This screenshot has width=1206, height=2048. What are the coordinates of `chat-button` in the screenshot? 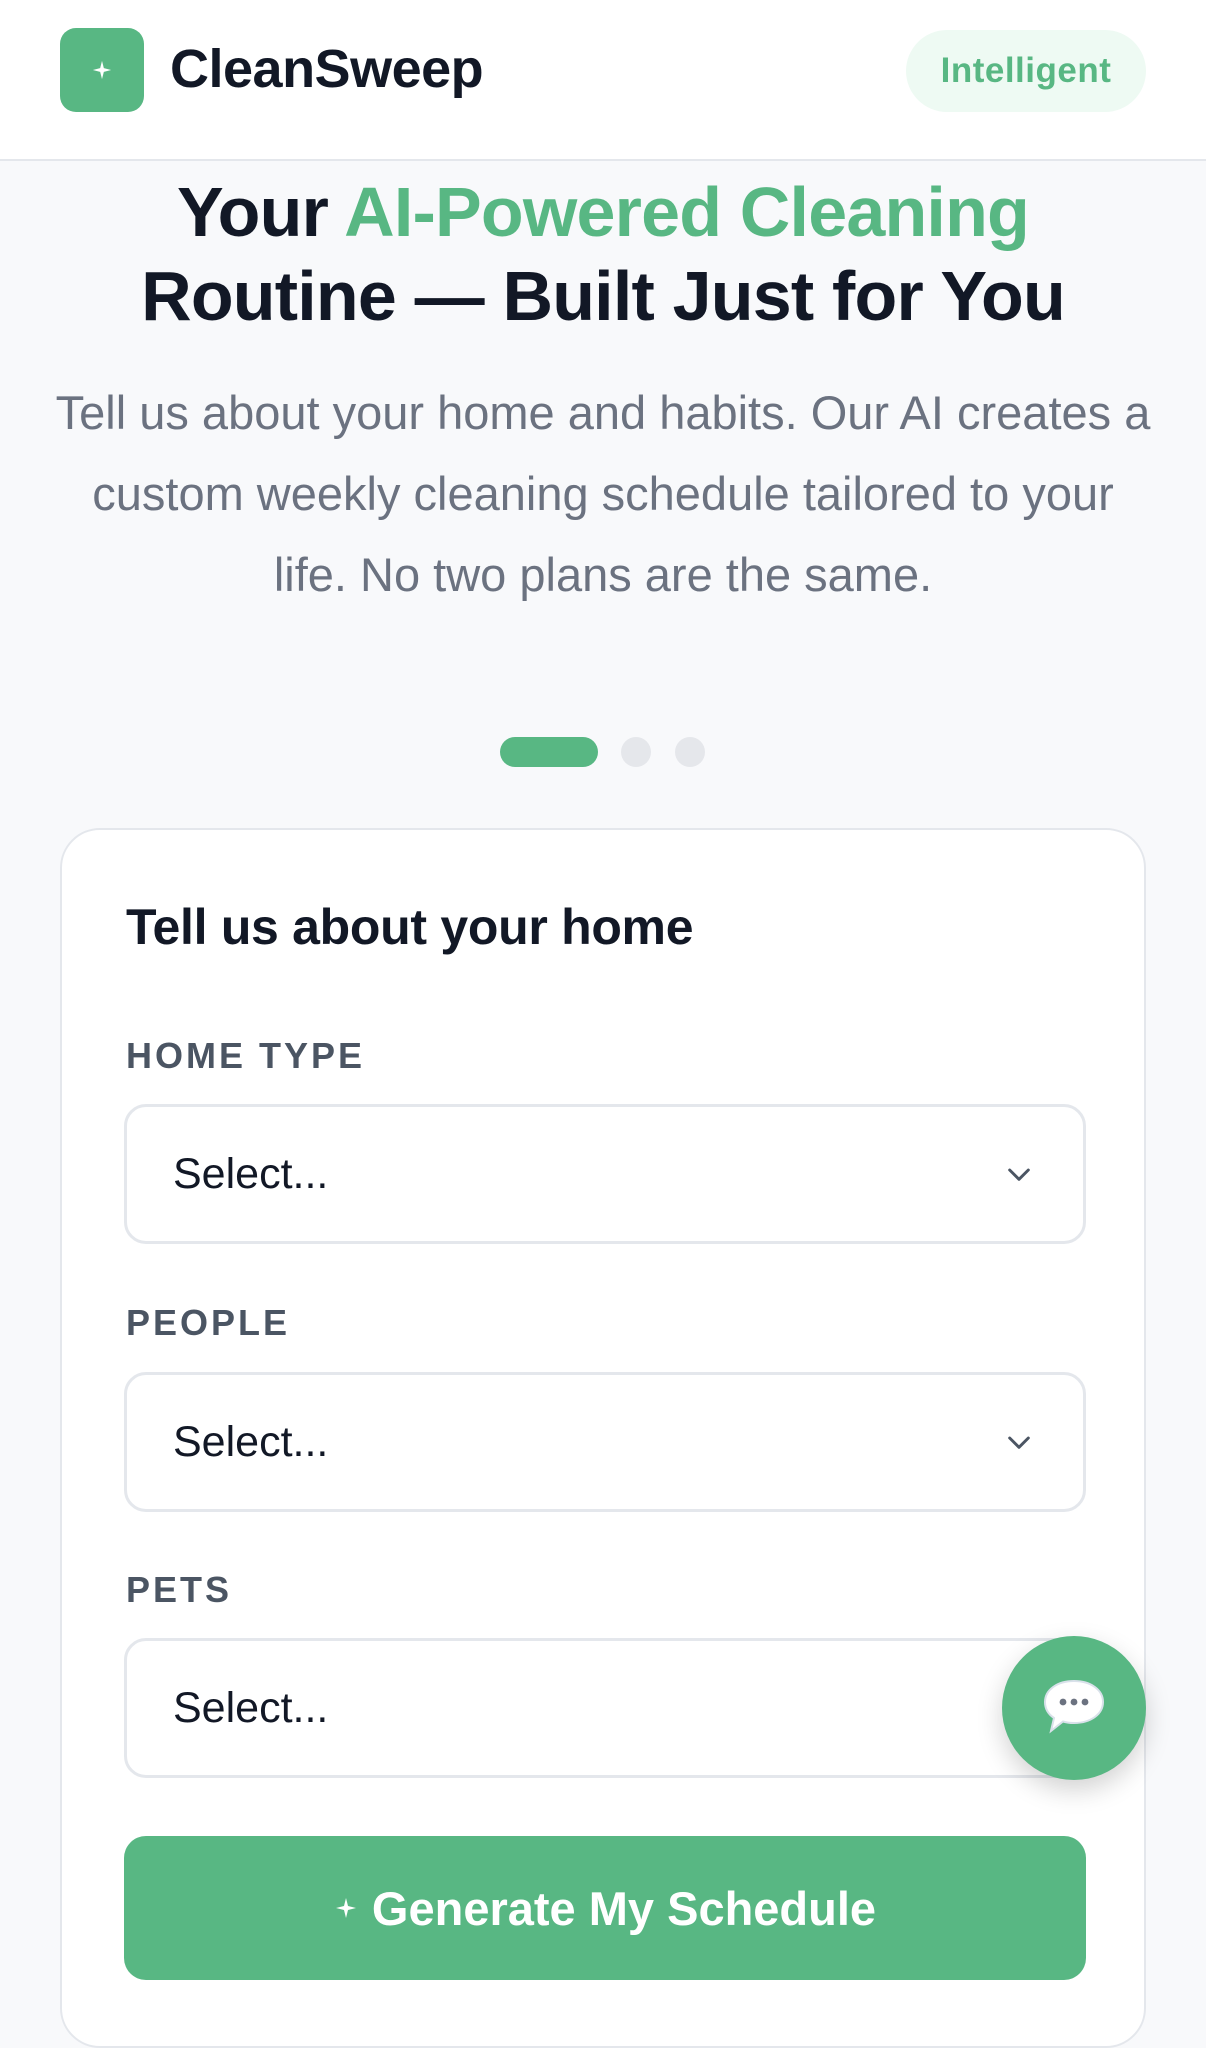 It's located at (1074, 1708).